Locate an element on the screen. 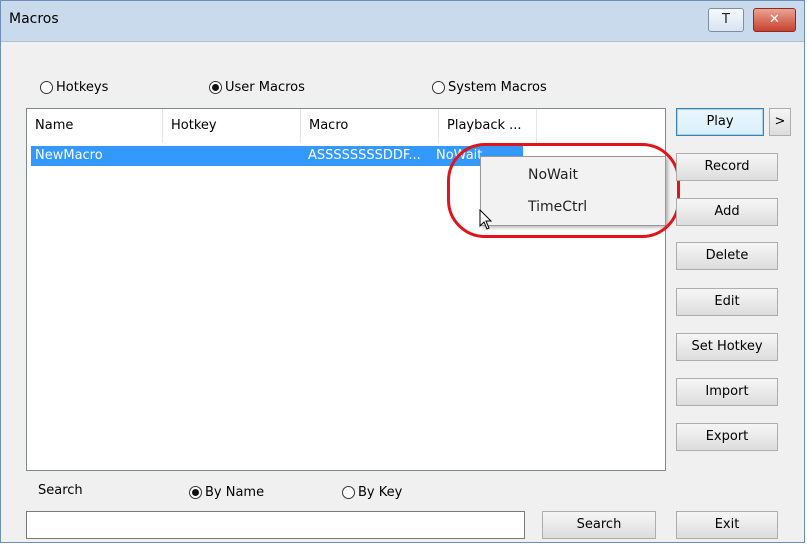 The width and height of the screenshot is (807, 545). search-button: Search is located at coordinates (599, 525).